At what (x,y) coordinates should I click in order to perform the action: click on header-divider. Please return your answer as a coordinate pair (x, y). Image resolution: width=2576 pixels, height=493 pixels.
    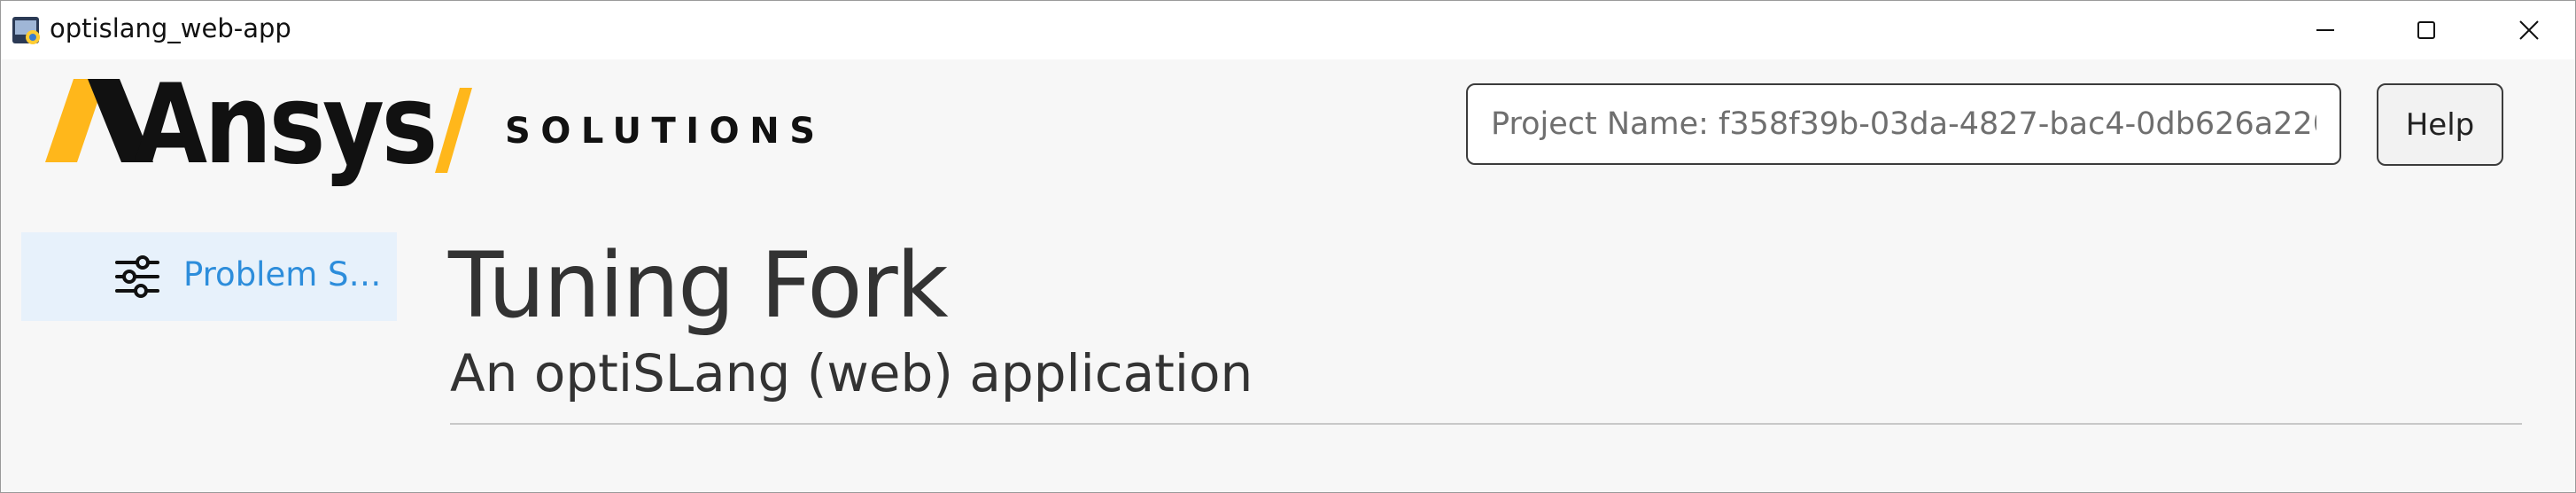
    Looking at the image, I should click on (1486, 424).